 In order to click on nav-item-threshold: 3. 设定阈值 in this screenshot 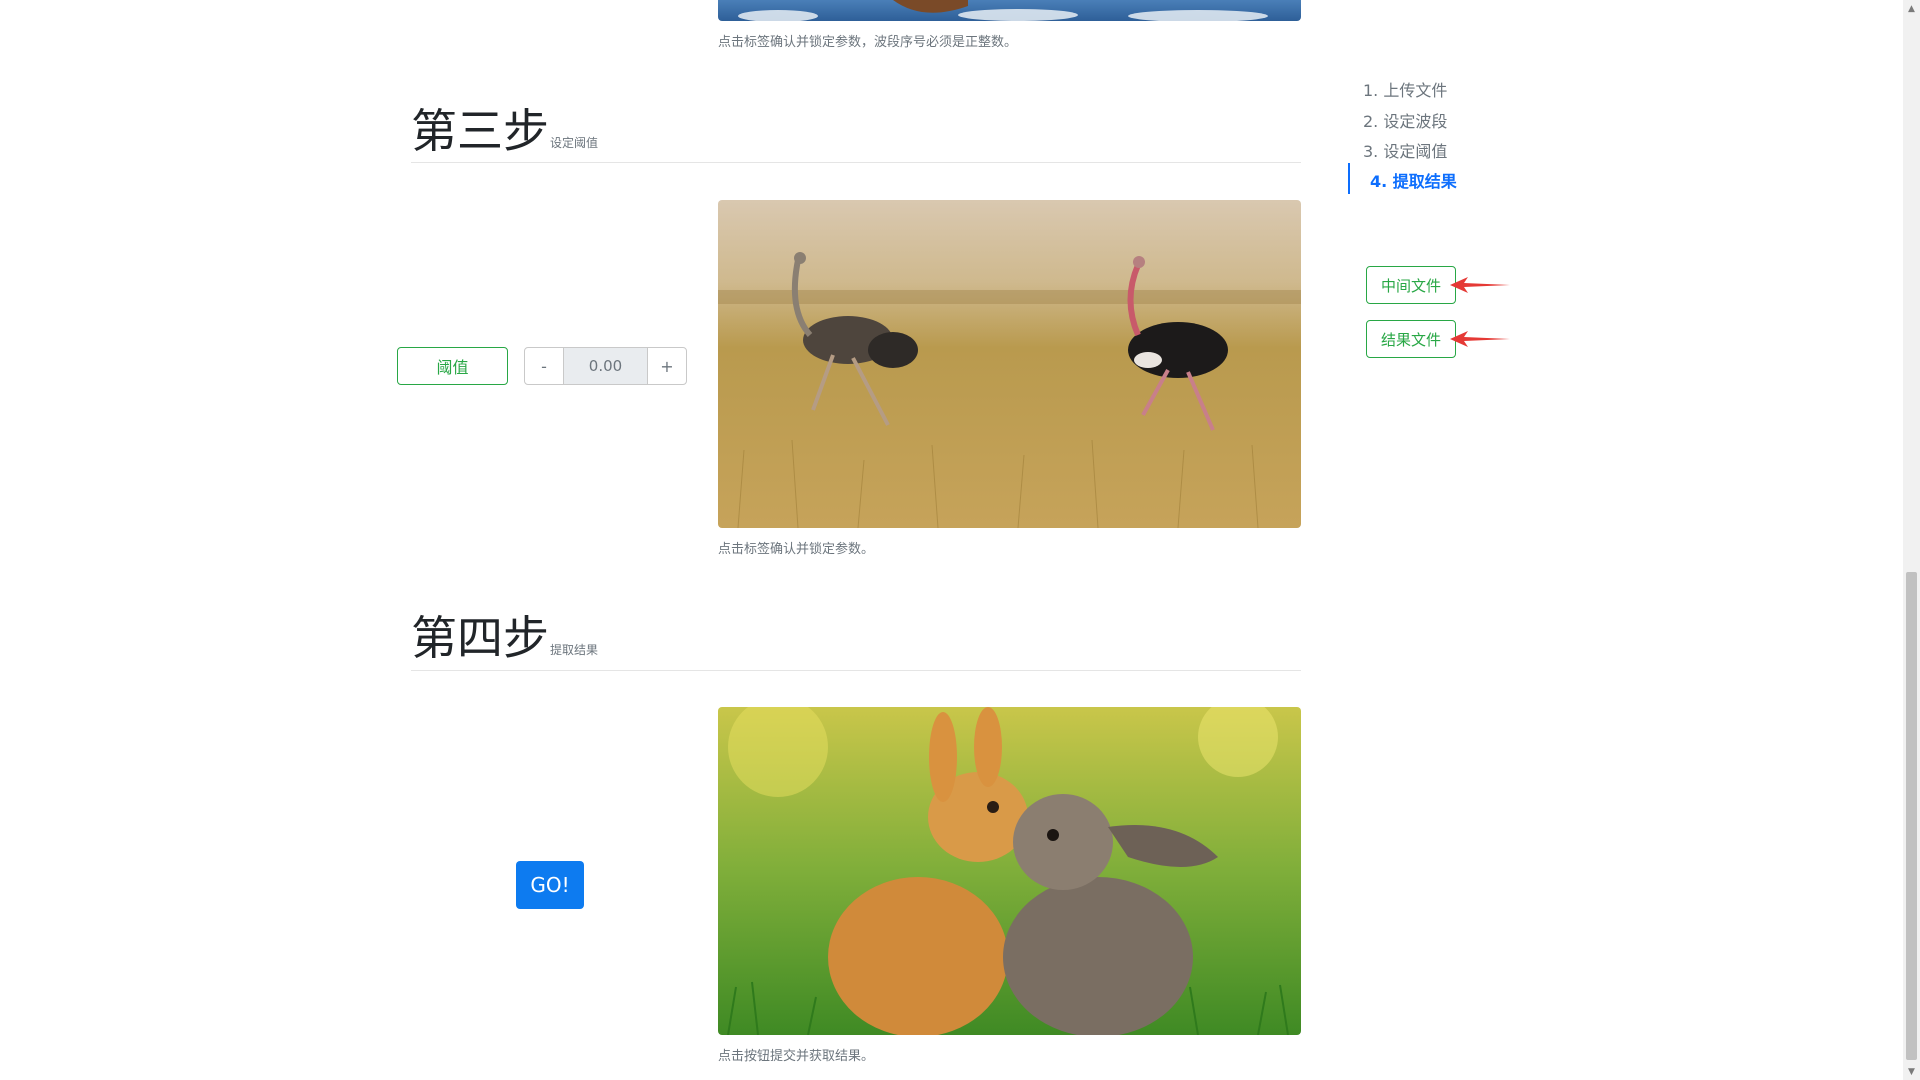, I will do `click(1405, 150)`.